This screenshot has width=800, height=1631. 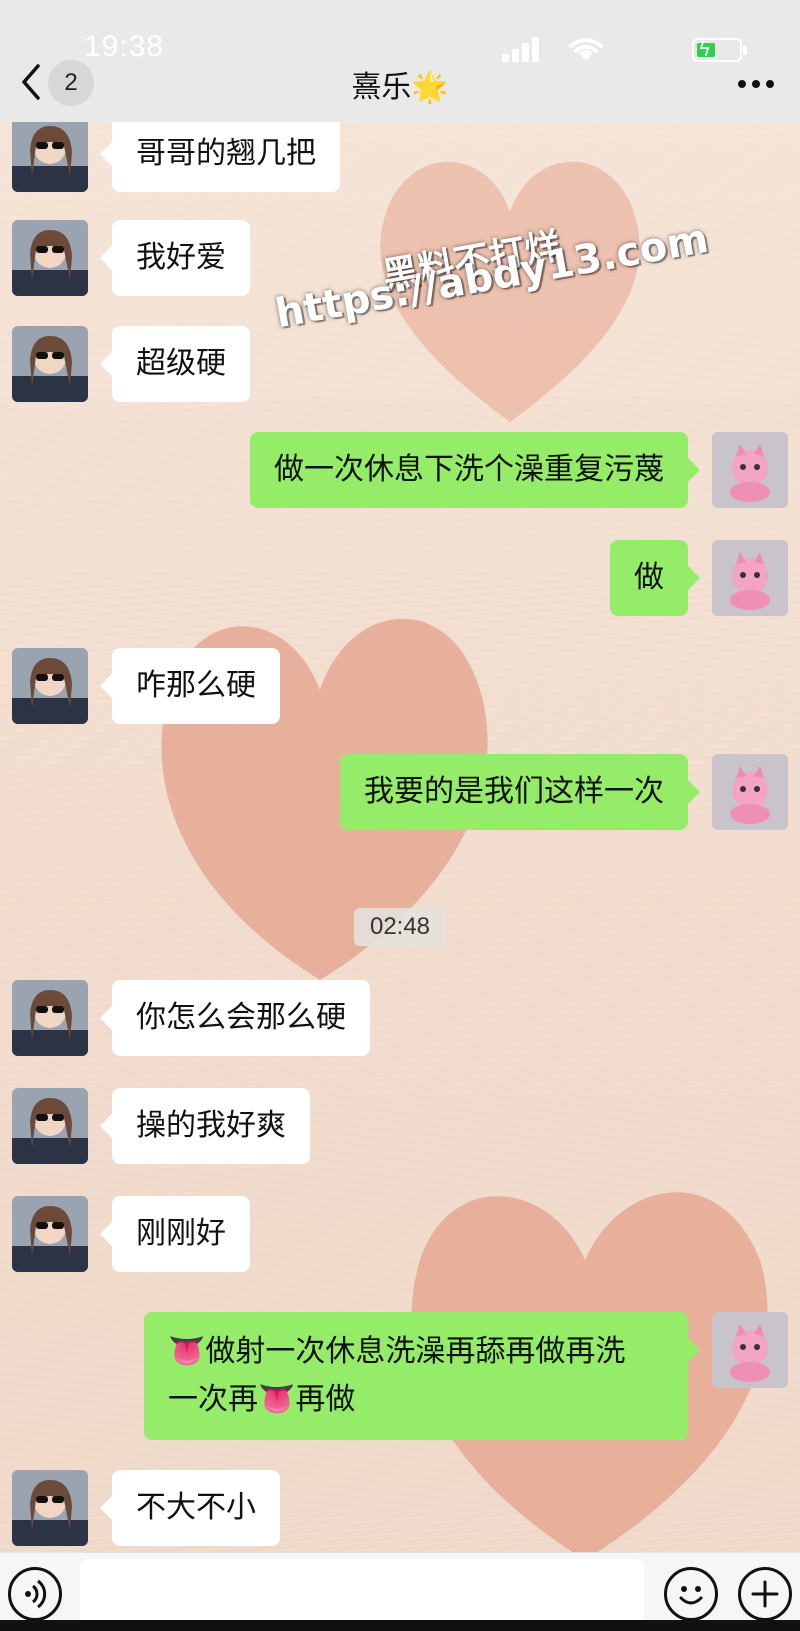 What do you see at coordinates (175, 364) in the screenshot?
I see `incoming-message-bubble: 超级硬` at bounding box center [175, 364].